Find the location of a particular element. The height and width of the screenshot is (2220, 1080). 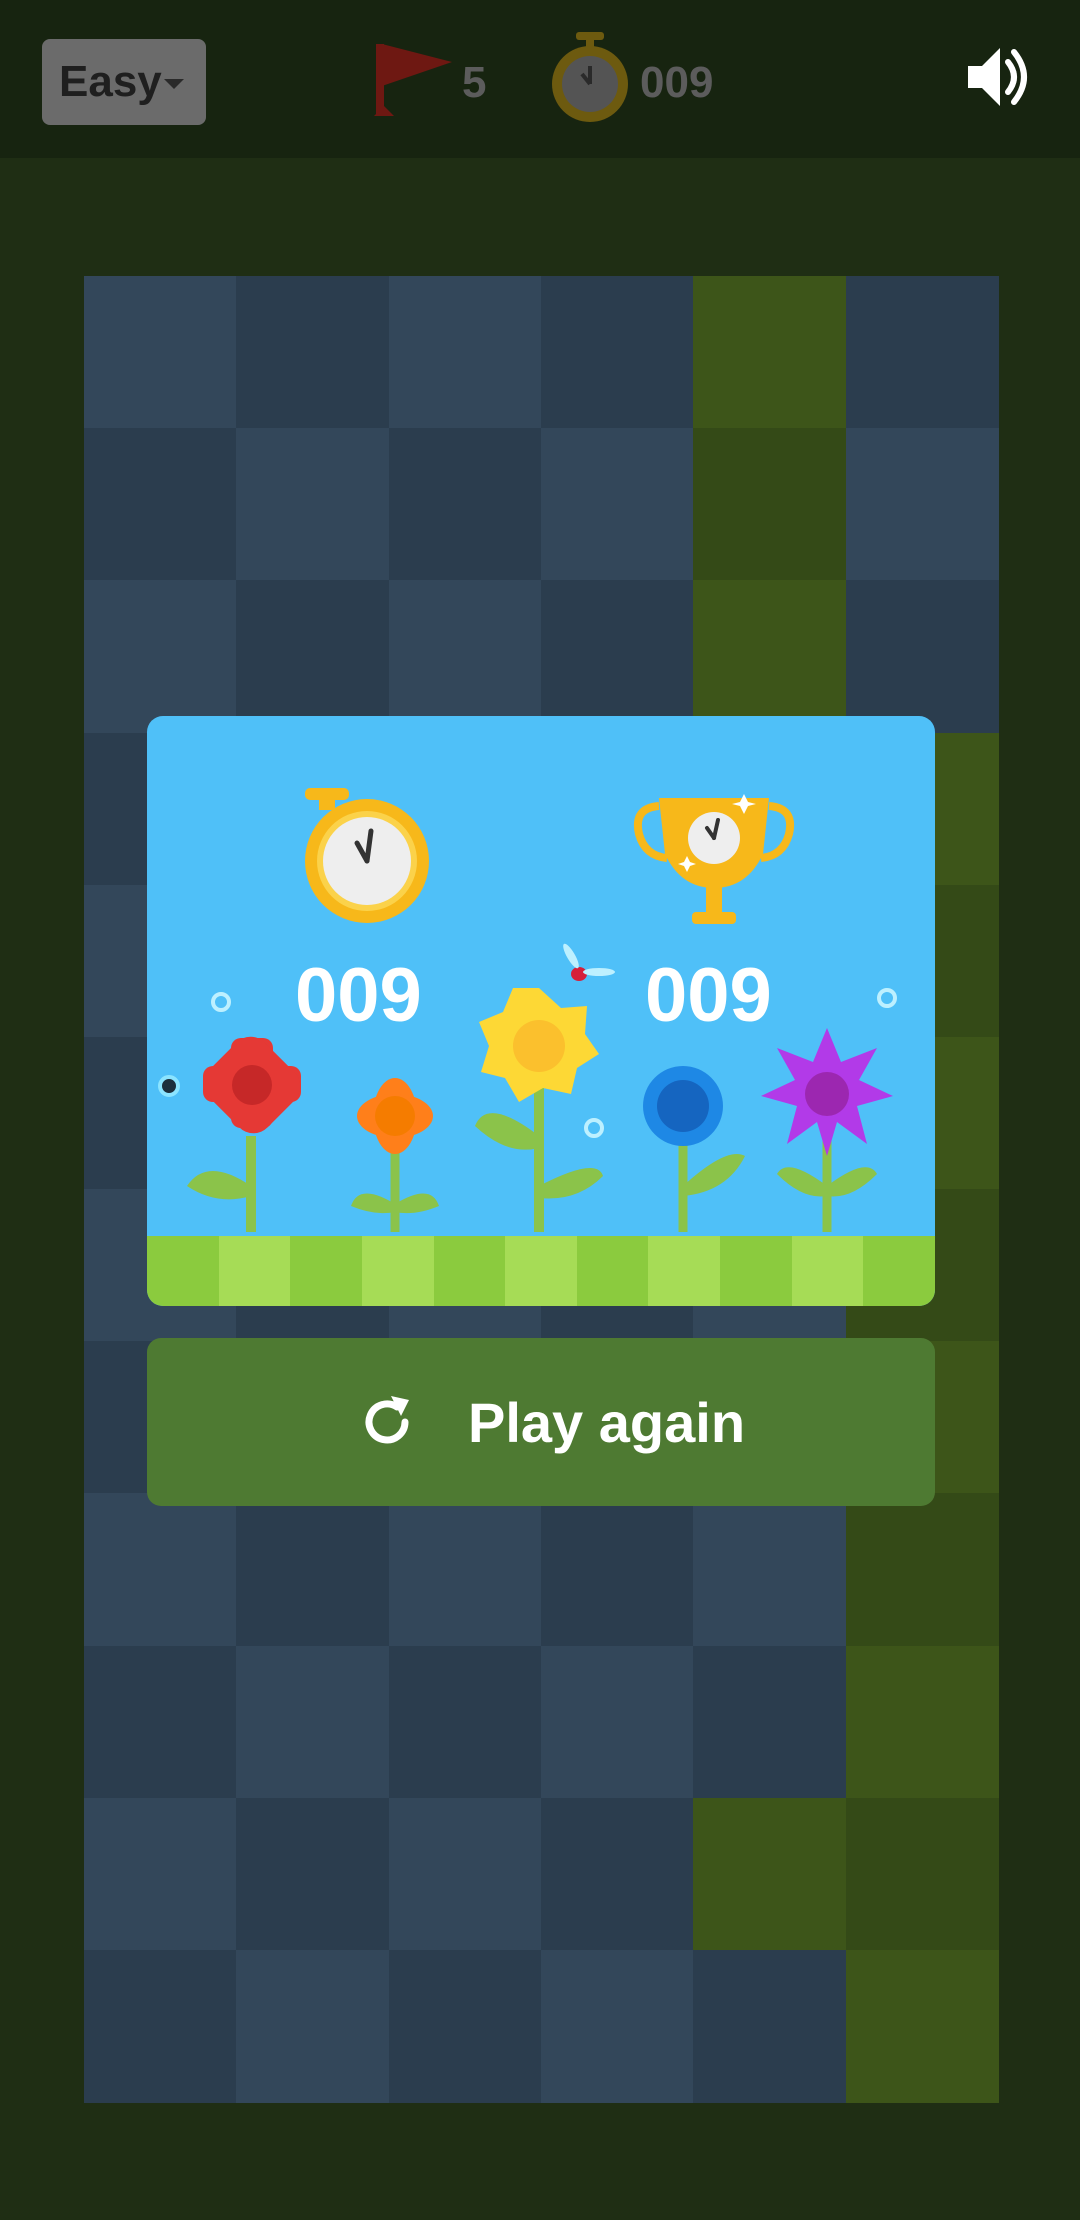

red-flower-icon is located at coordinates (244, 1134).